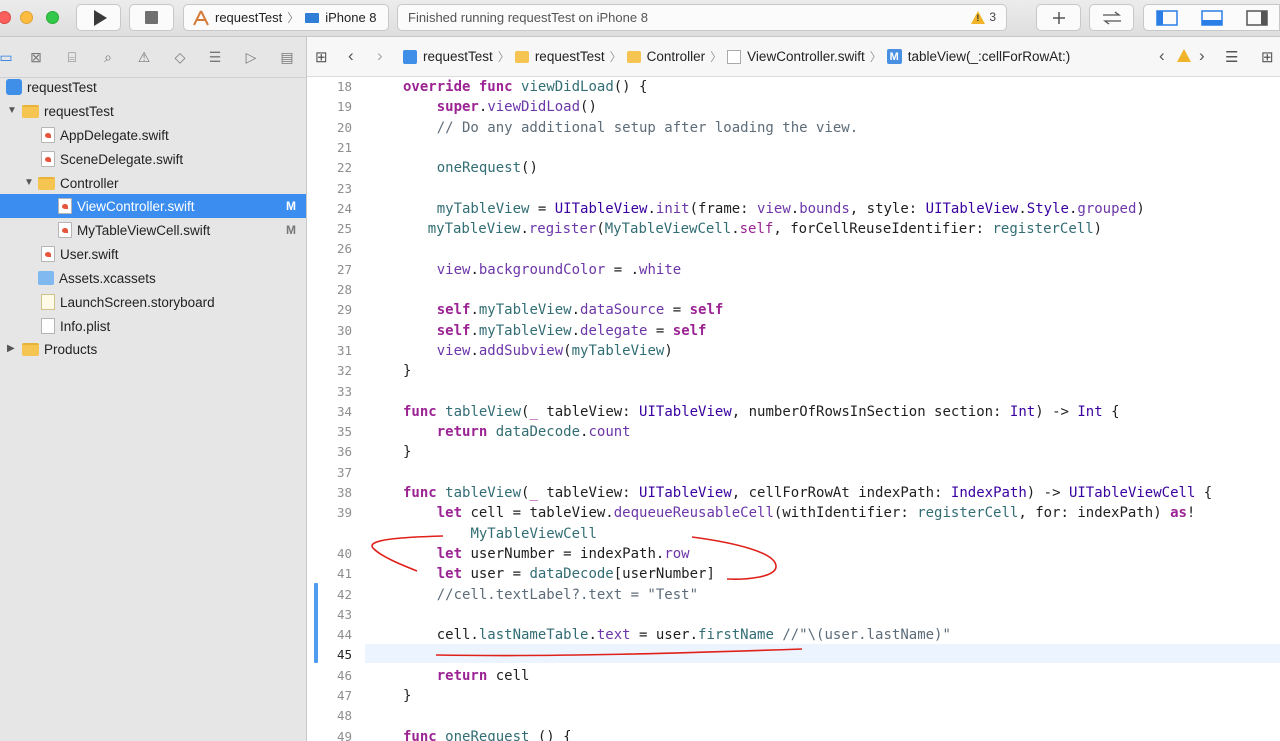 This screenshot has height=741, width=1280. What do you see at coordinates (983, 17) in the screenshot?
I see `warning-indicator: ! 3` at bounding box center [983, 17].